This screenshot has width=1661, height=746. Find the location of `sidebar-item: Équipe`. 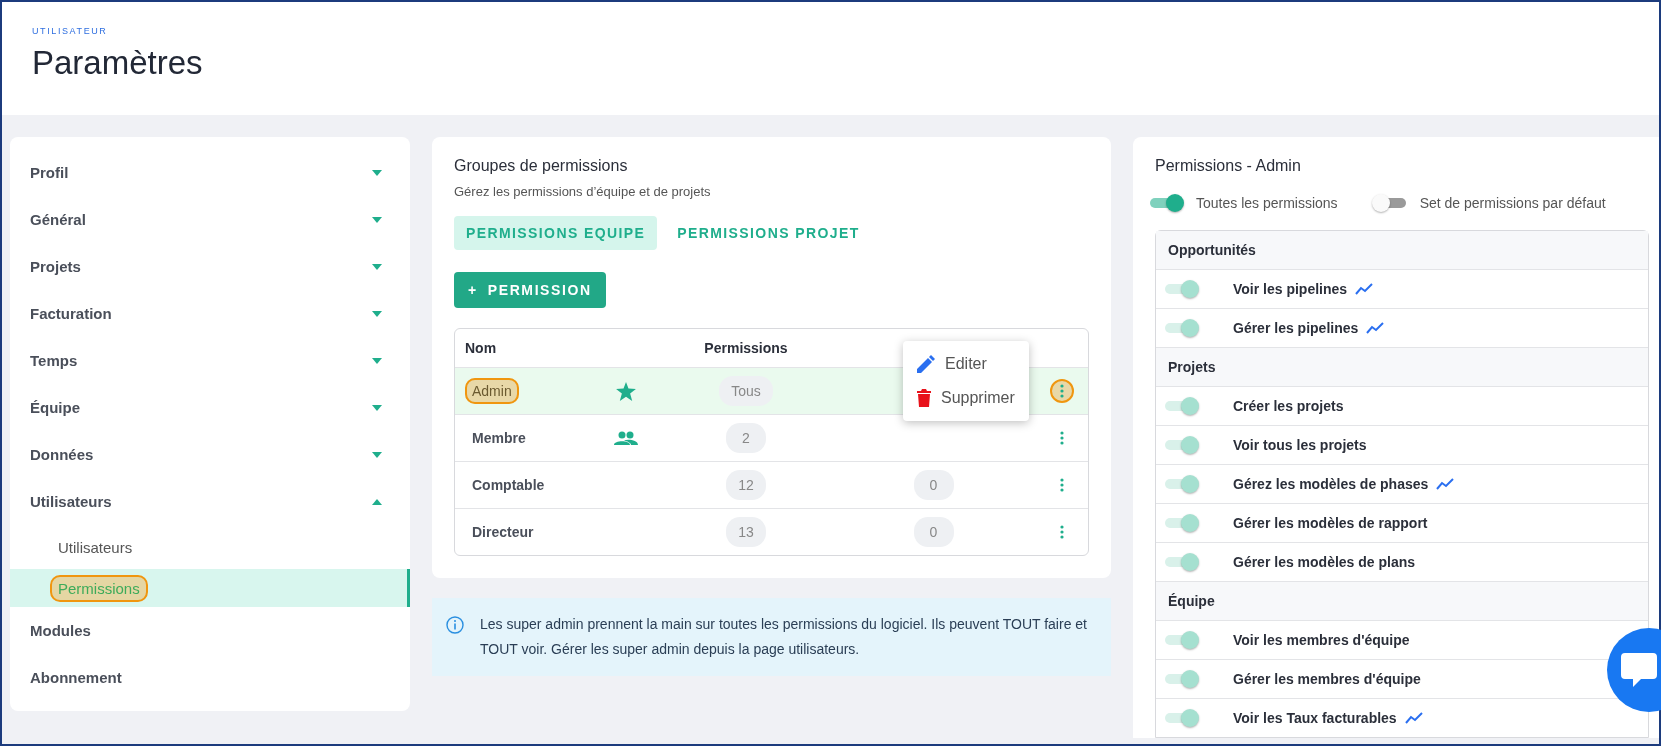

sidebar-item: Équipe is located at coordinates (55, 407).